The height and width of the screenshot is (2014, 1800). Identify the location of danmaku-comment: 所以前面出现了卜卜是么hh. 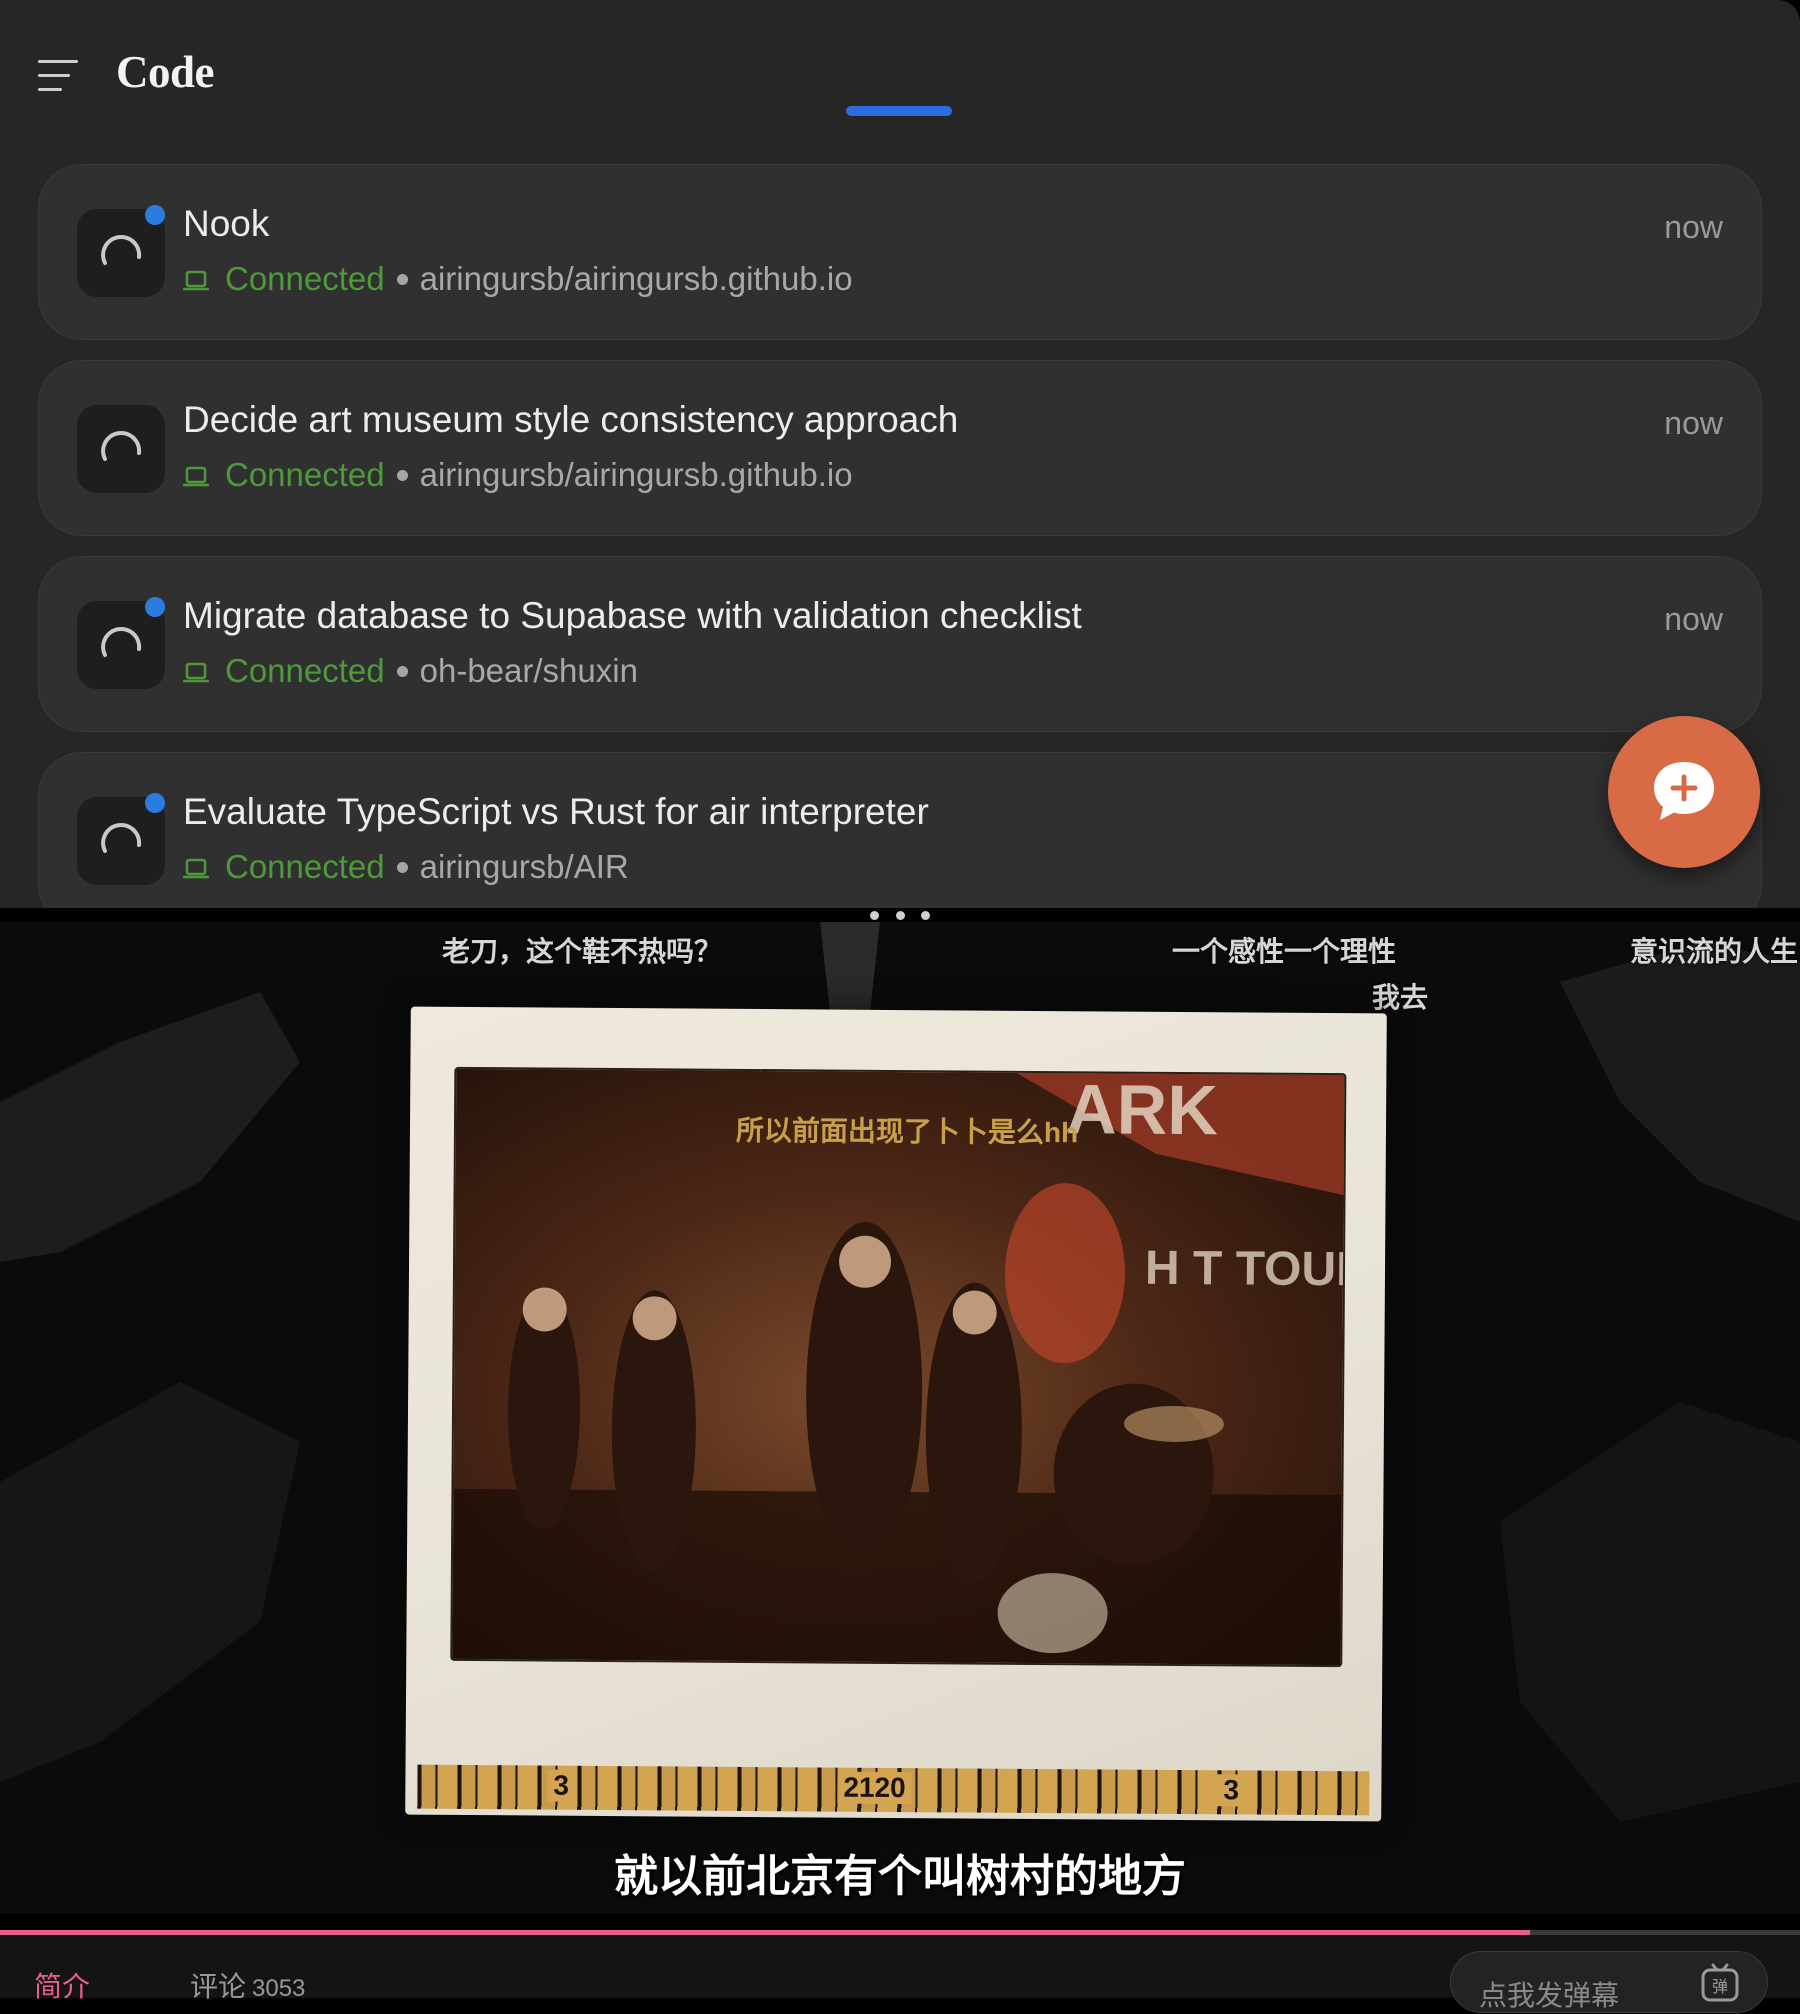
(907, 1131).